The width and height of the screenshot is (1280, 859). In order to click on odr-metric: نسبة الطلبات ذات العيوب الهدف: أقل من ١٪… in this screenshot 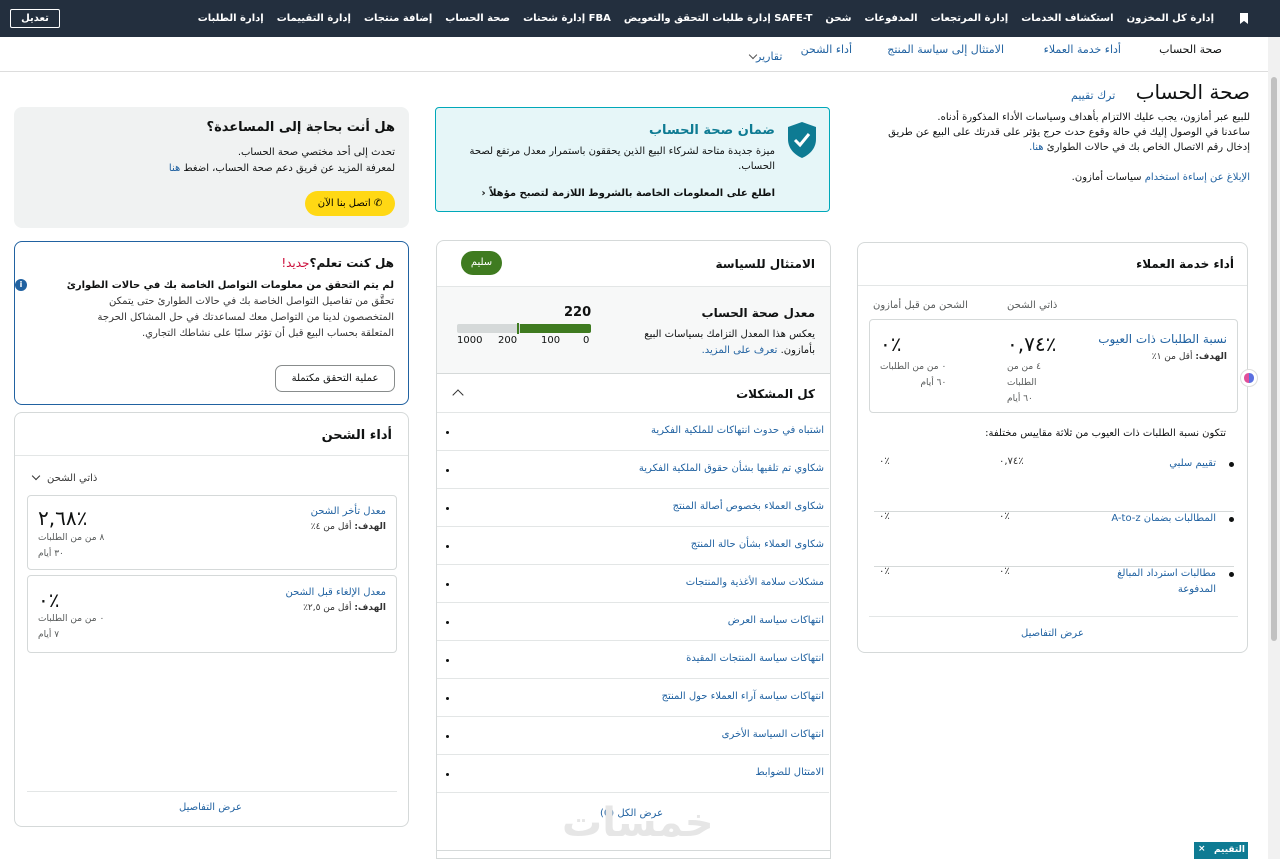, I will do `click(1053, 366)`.